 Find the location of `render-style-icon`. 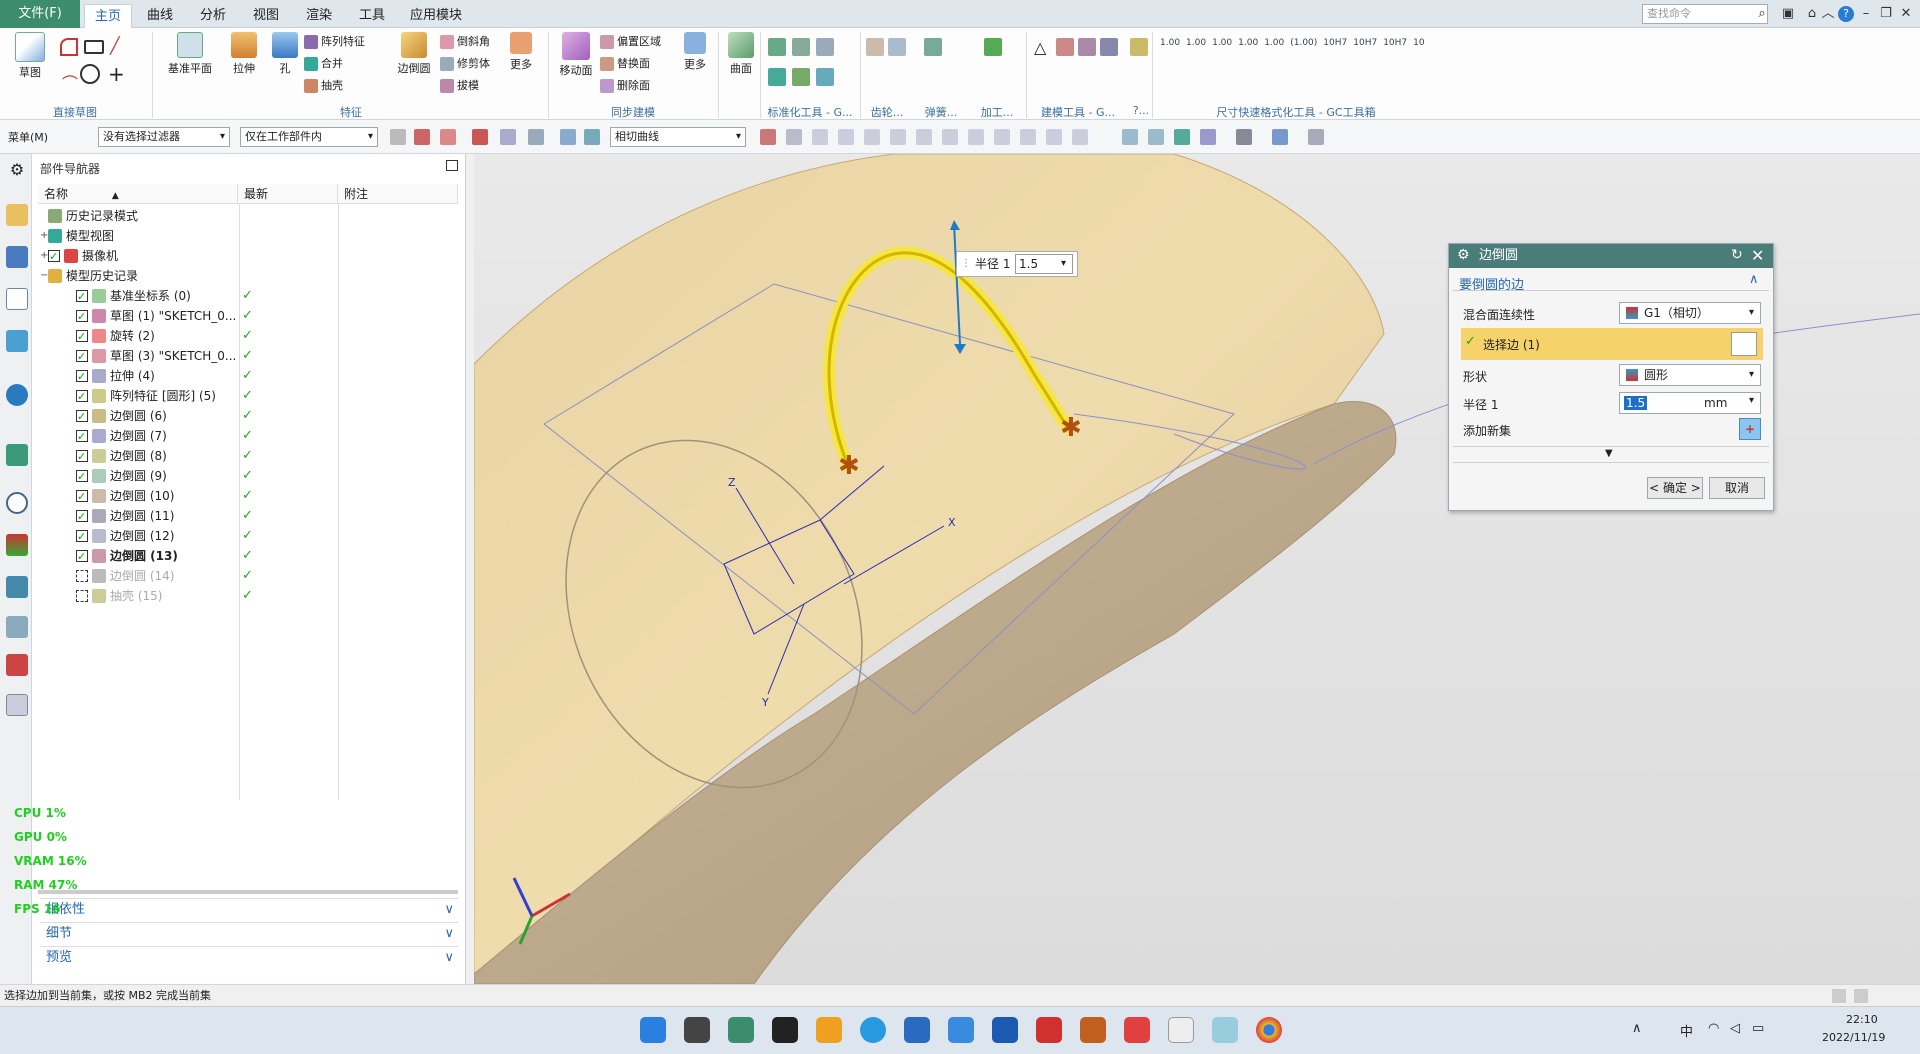

render-style-icon is located at coordinates (1244, 137).